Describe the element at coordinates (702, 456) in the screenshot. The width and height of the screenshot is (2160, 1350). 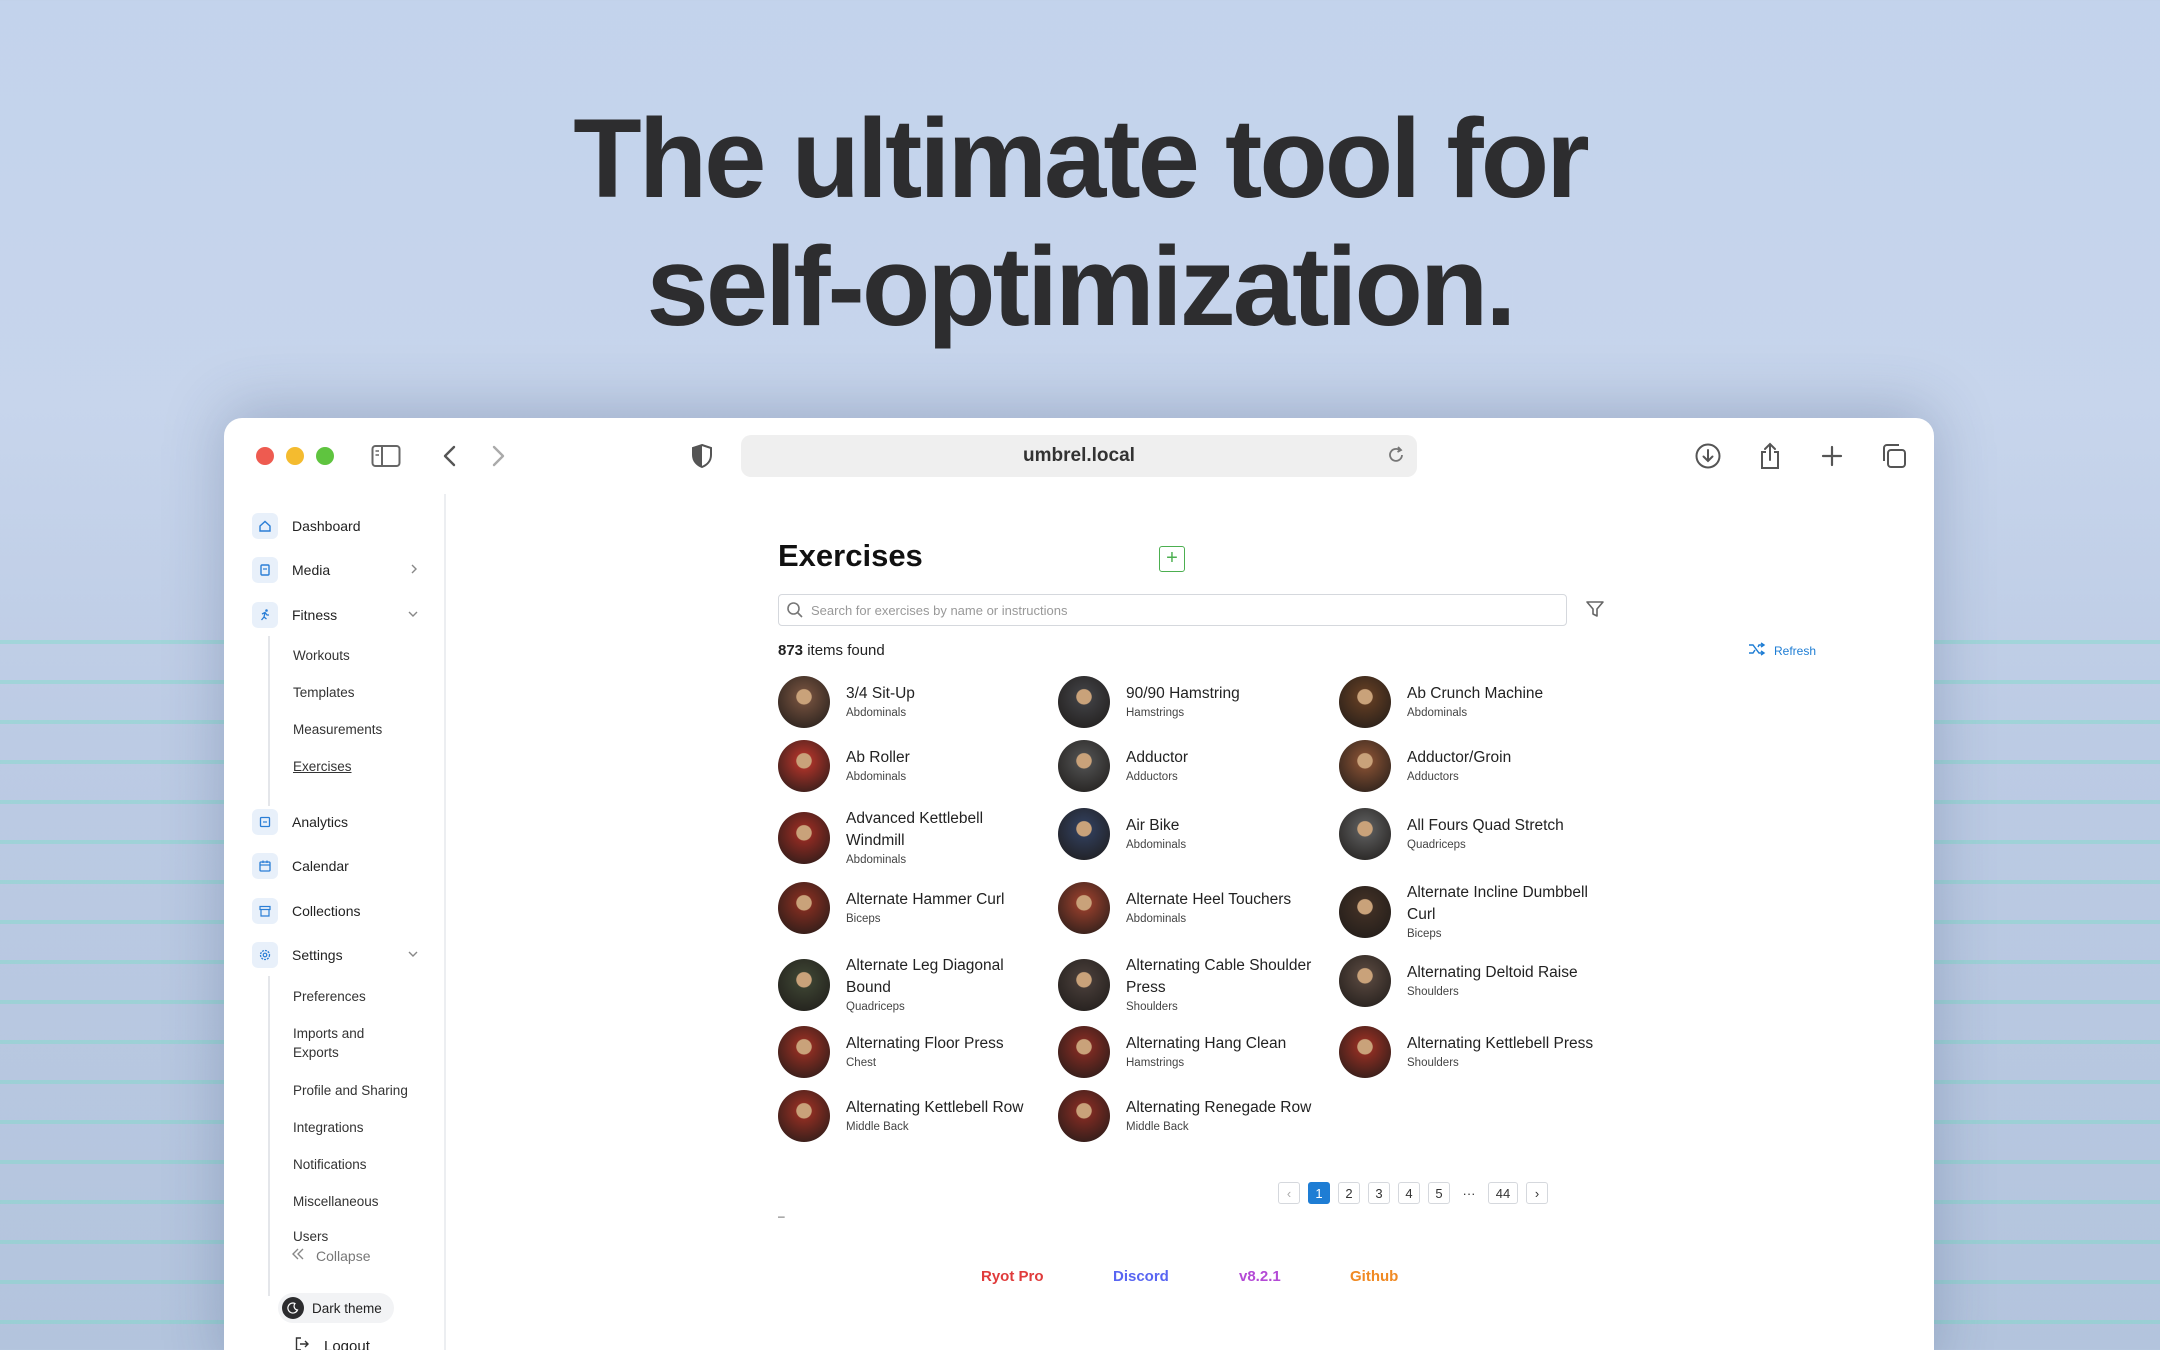
I see `shield-icon` at that location.